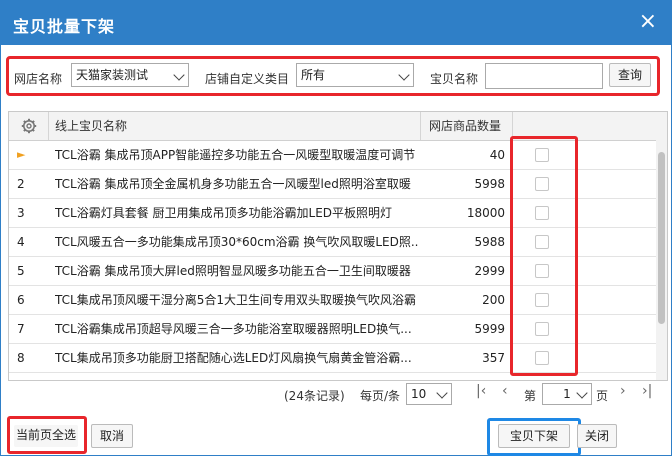  I want to click on delist-button: 宝贝下架, so click(534, 436).